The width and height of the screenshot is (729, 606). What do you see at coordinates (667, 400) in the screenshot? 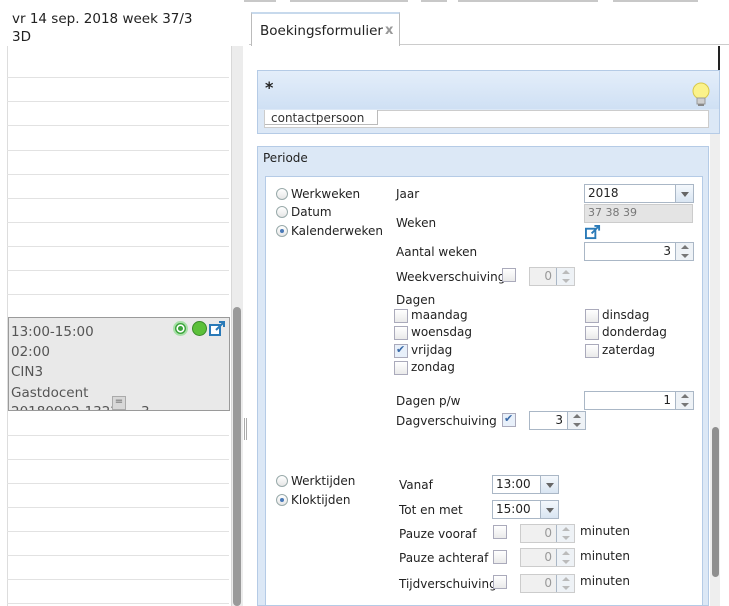
I see `dagen-pw-value: 1` at bounding box center [667, 400].